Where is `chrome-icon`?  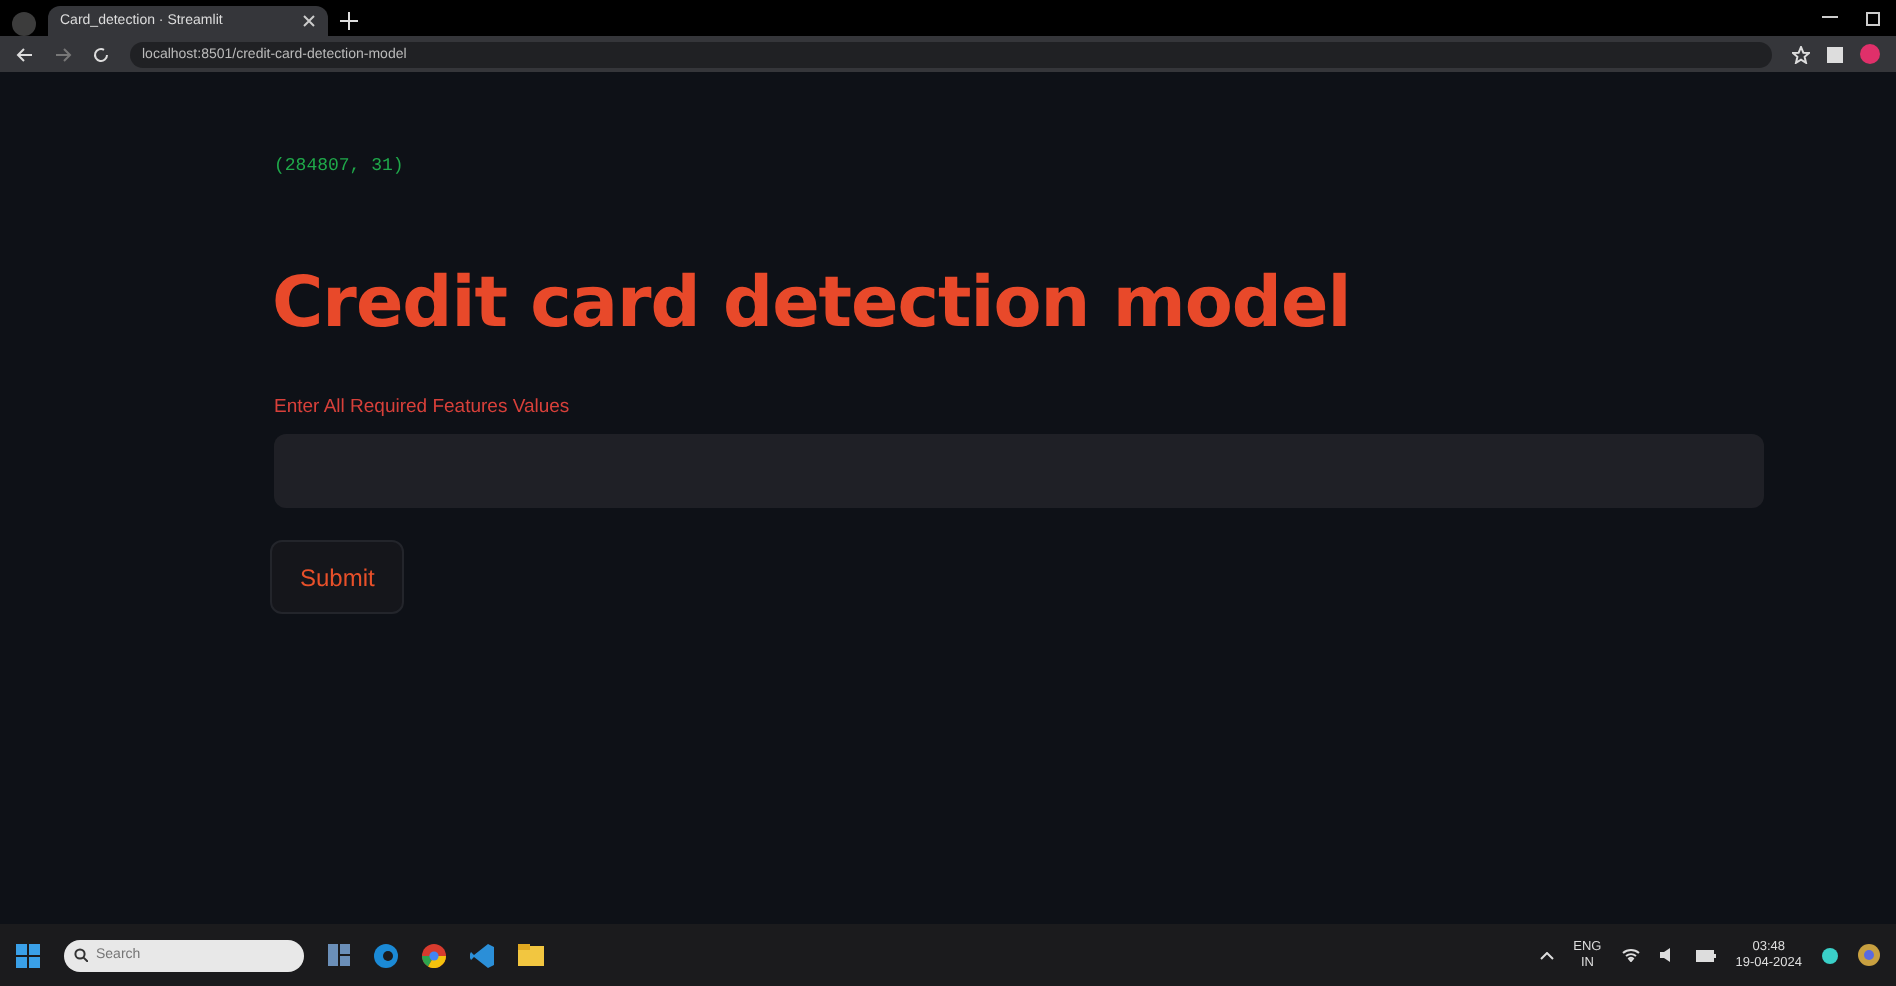
chrome-icon is located at coordinates (434, 955).